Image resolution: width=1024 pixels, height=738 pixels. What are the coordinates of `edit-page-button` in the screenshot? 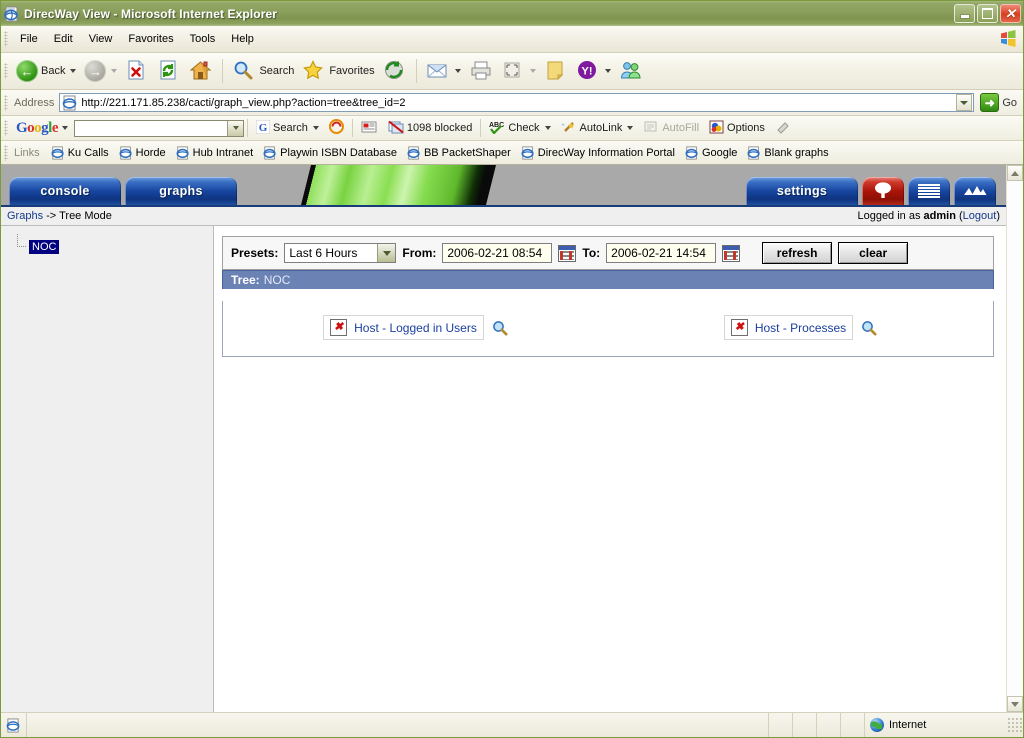 It's located at (518, 71).